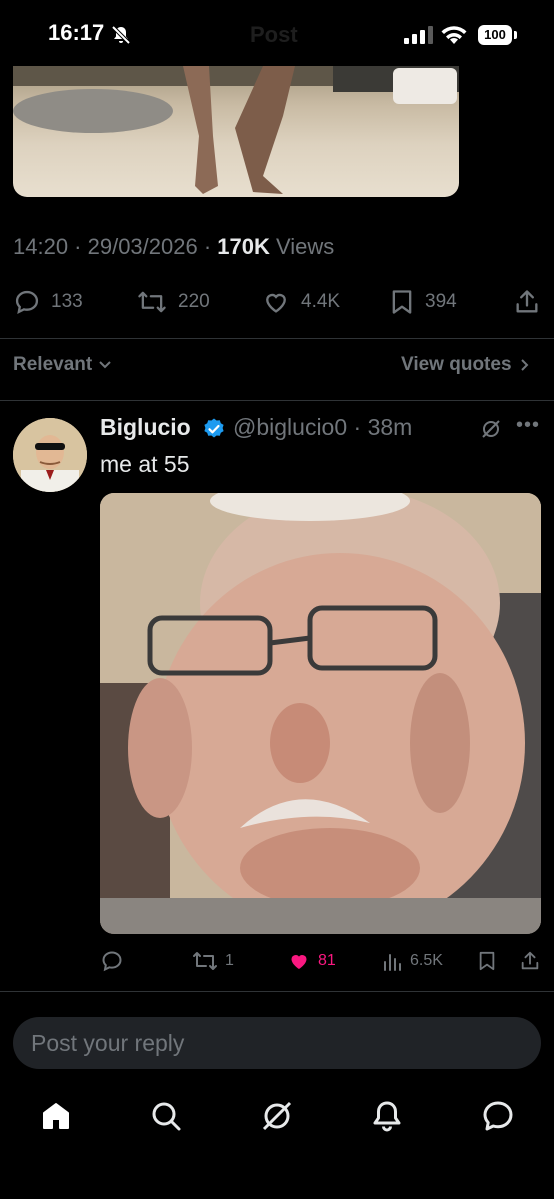 The image size is (554, 1199). I want to click on view-quotes-label: View quotes, so click(456, 364).